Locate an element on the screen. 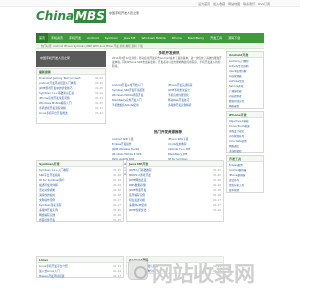 The width and height of the screenshot is (320, 300). top-links: 设为首页 加入收藏 网站地图 联系我们 RSS订阅 is located at coordinates (233, 4).